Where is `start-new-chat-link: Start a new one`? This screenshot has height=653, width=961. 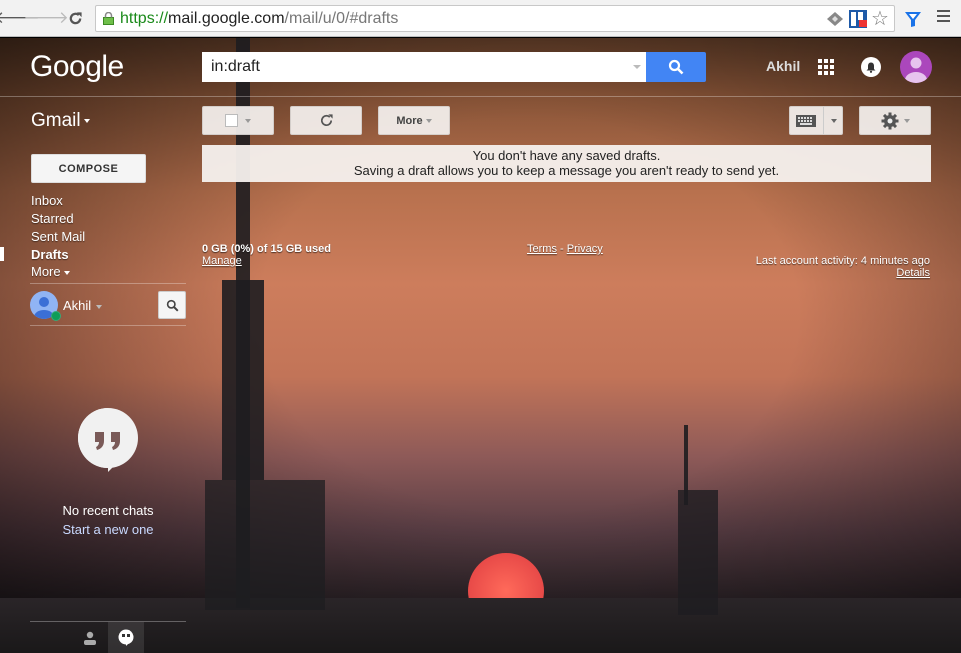
start-new-chat-link: Start a new one is located at coordinates (108, 529).